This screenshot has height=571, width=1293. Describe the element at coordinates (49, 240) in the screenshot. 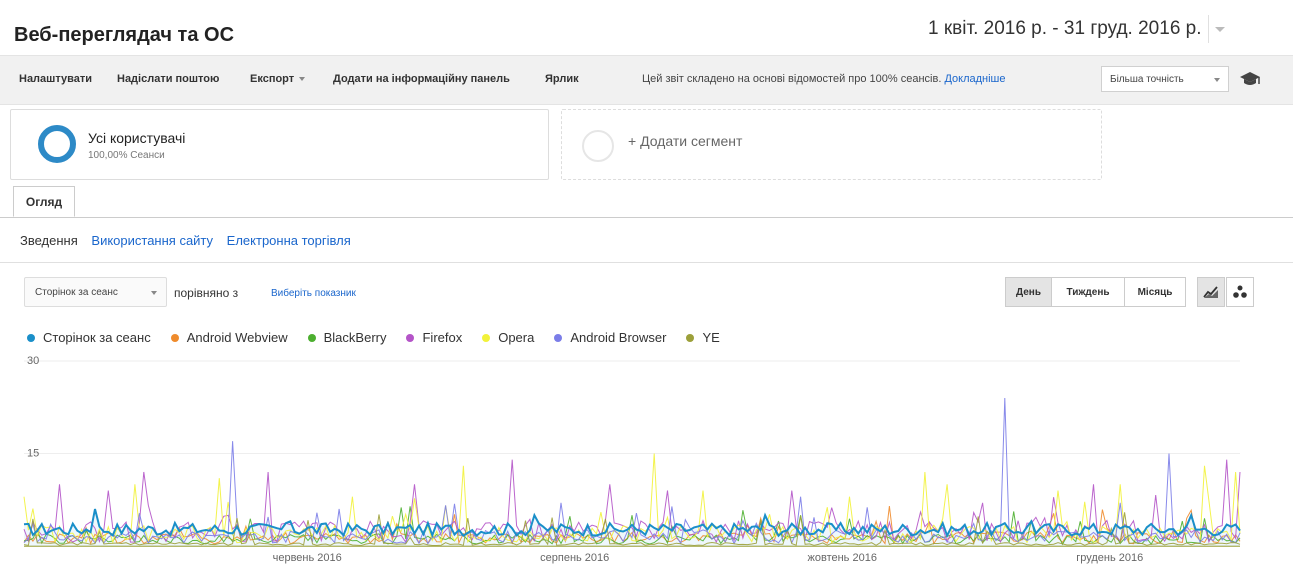

I see `subnav-summary: Зведення` at that location.